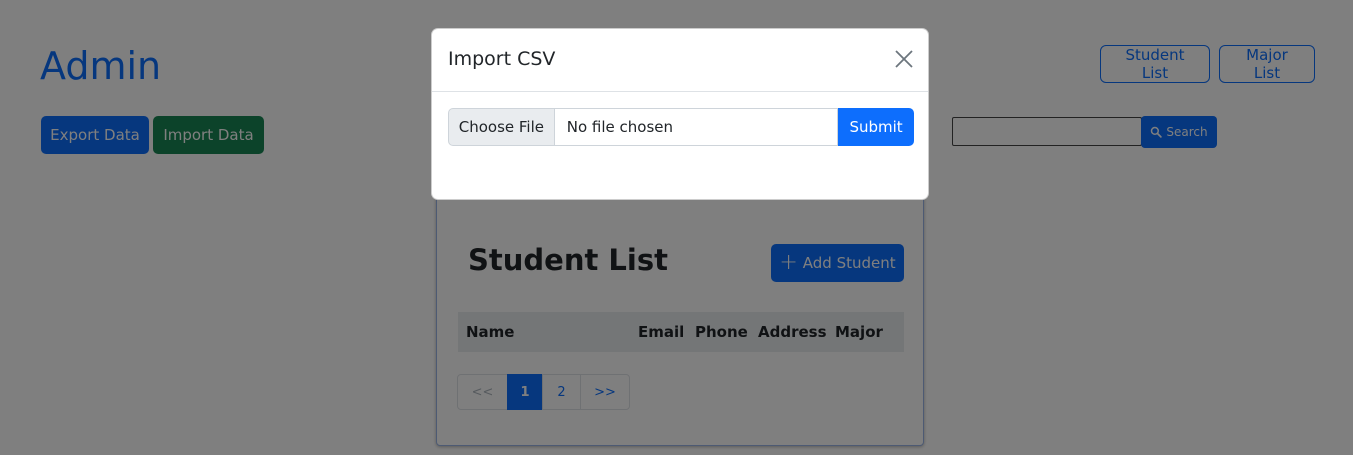 Image resolution: width=1353 pixels, height=455 pixels. I want to click on choose-file-button: Choose File, so click(501, 127).